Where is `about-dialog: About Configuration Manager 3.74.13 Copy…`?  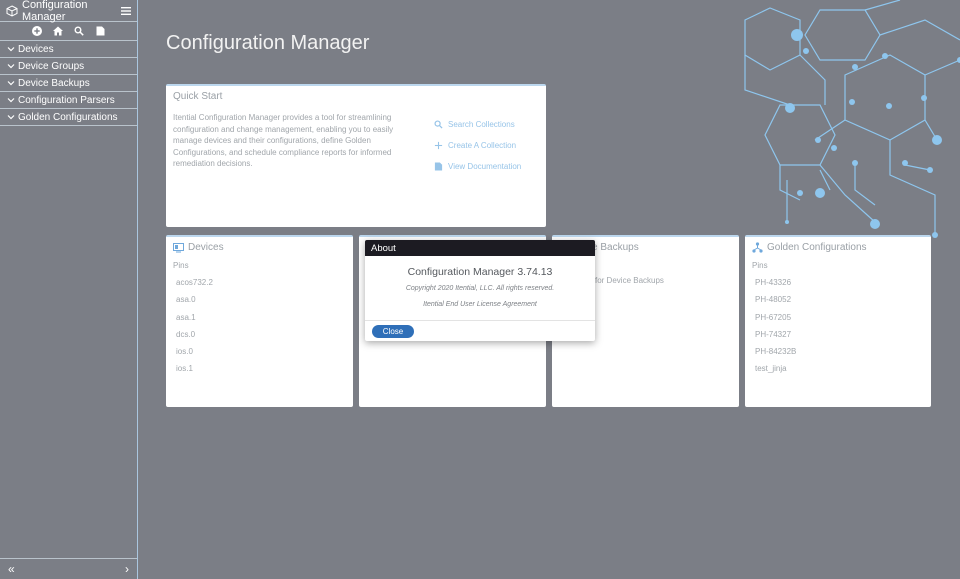
about-dialog: About Configuration Manager 3.74.13 Copy… is located at coordinates (480, 290).